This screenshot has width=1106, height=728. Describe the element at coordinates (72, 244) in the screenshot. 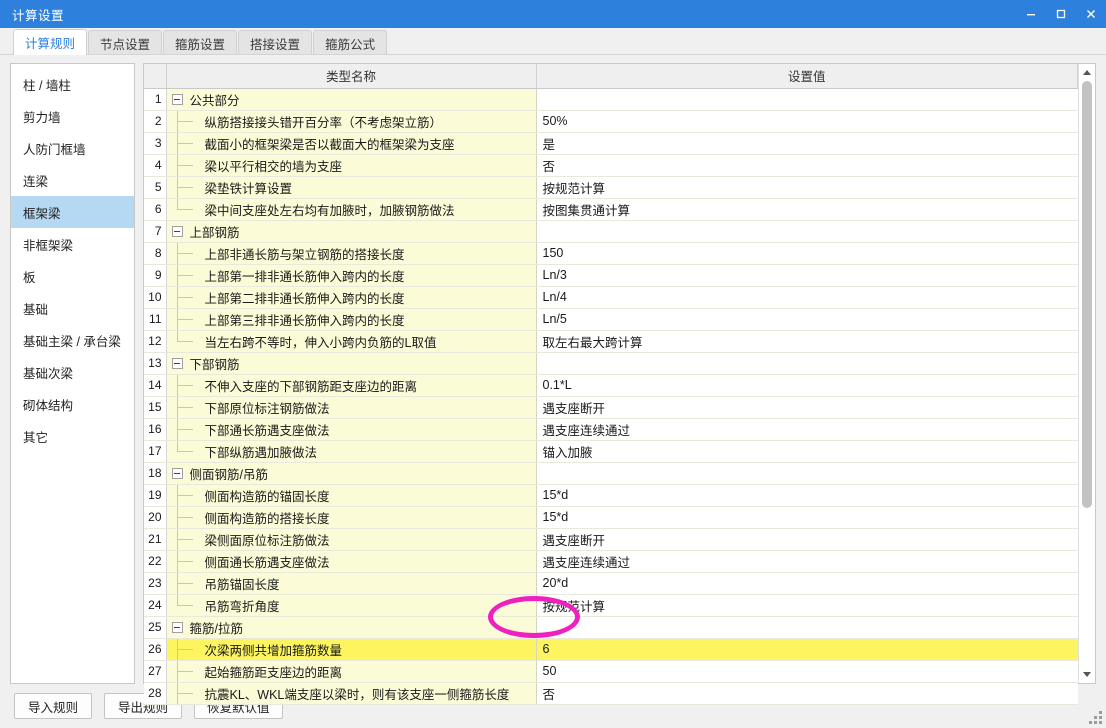

I see `sidebar-item-5: 非框架梁` at that location.